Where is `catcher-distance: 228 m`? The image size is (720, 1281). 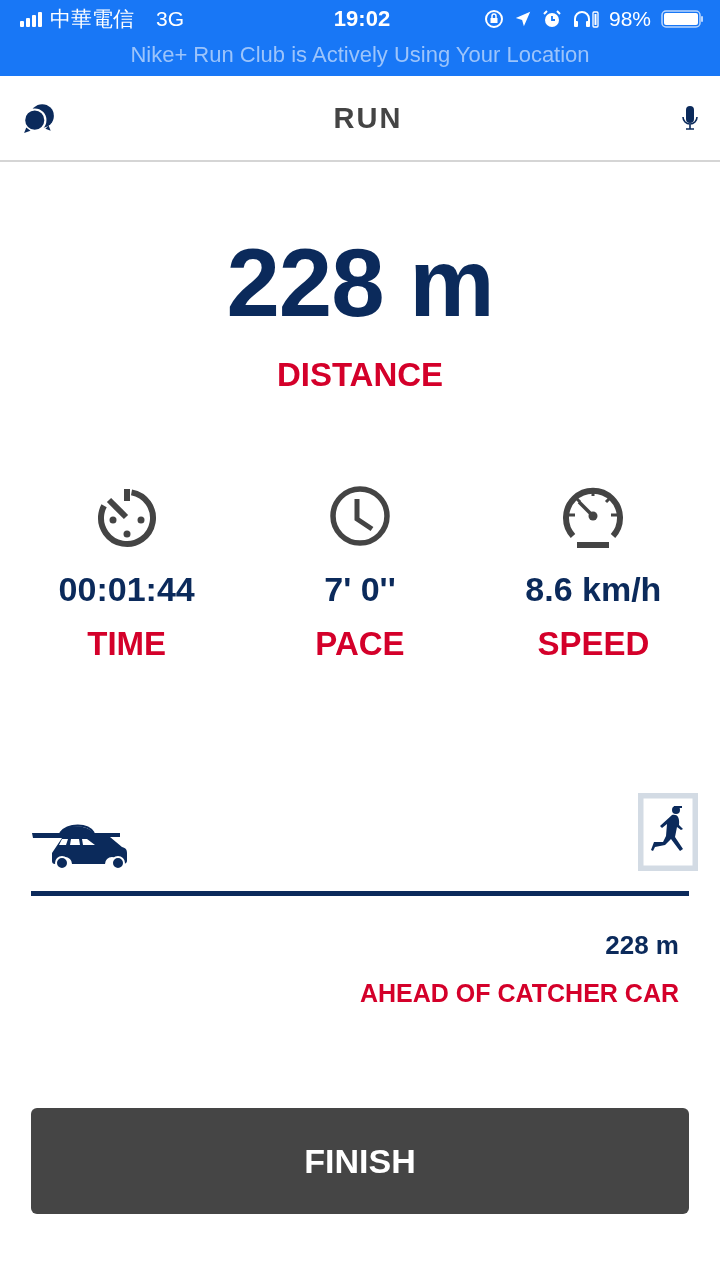 catcher-distance: 228 m is located at coordinates (641, 945).